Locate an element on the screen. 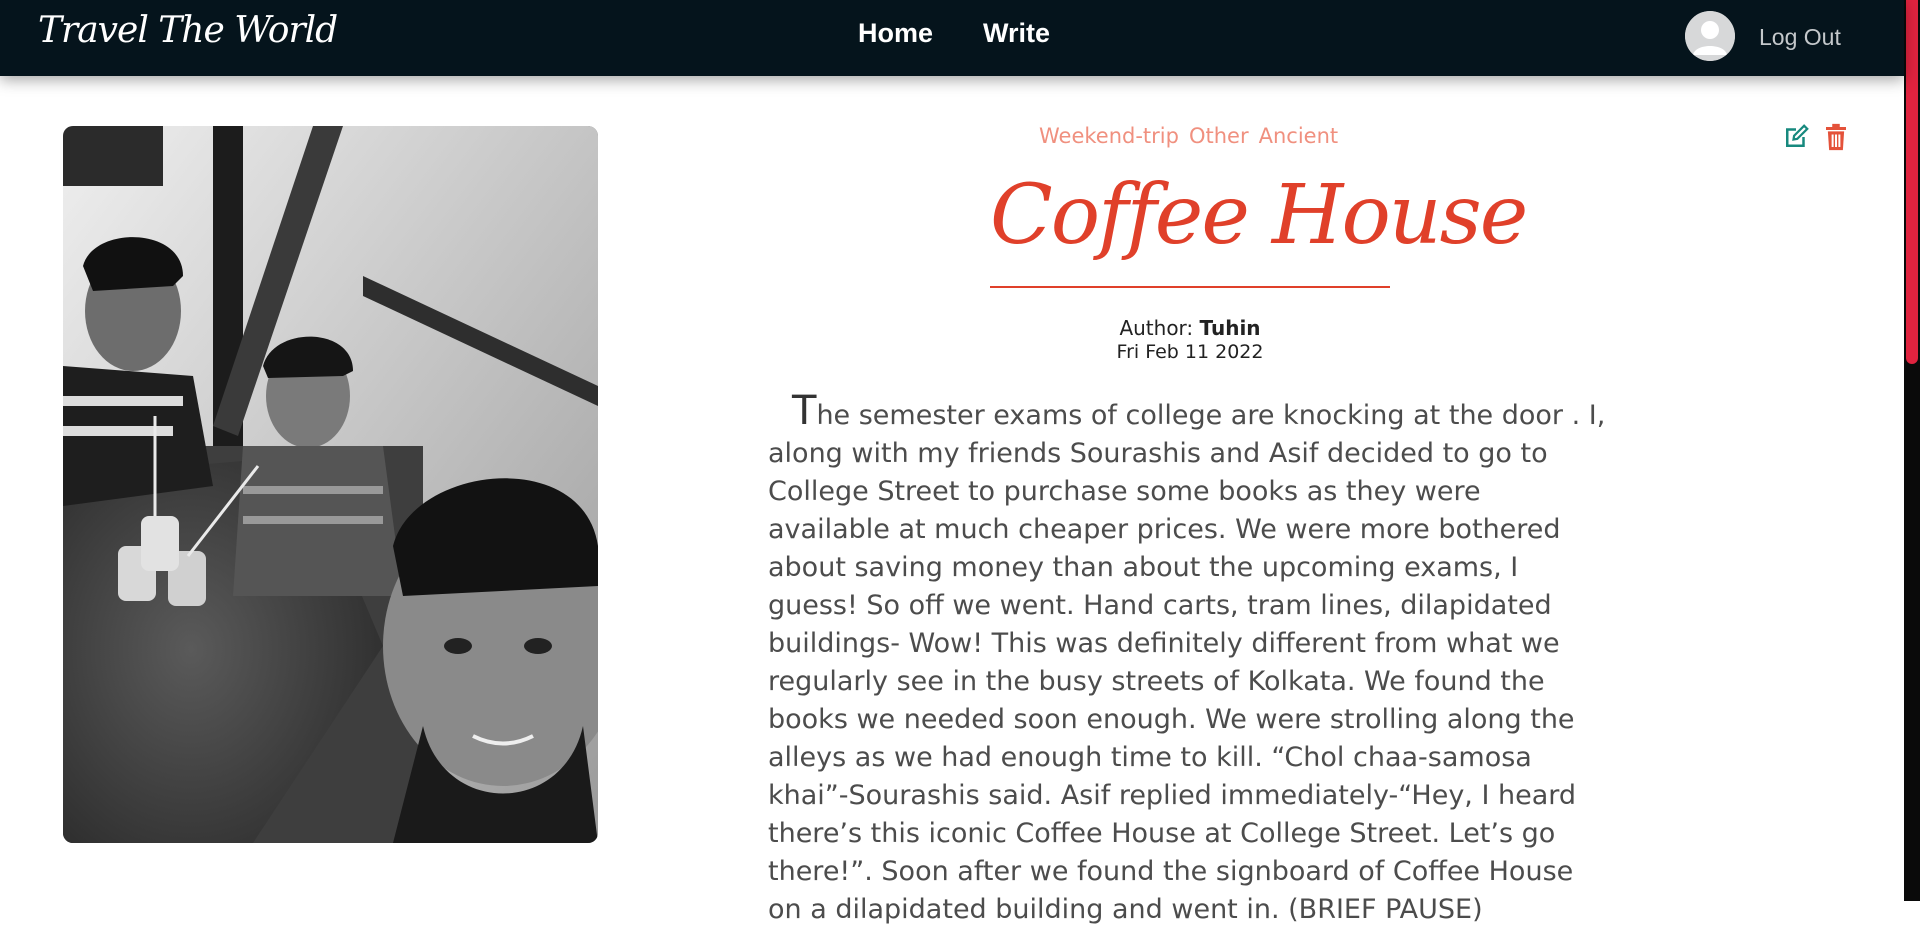  author-name: Tuhin is located at coordinates (1230, 328).